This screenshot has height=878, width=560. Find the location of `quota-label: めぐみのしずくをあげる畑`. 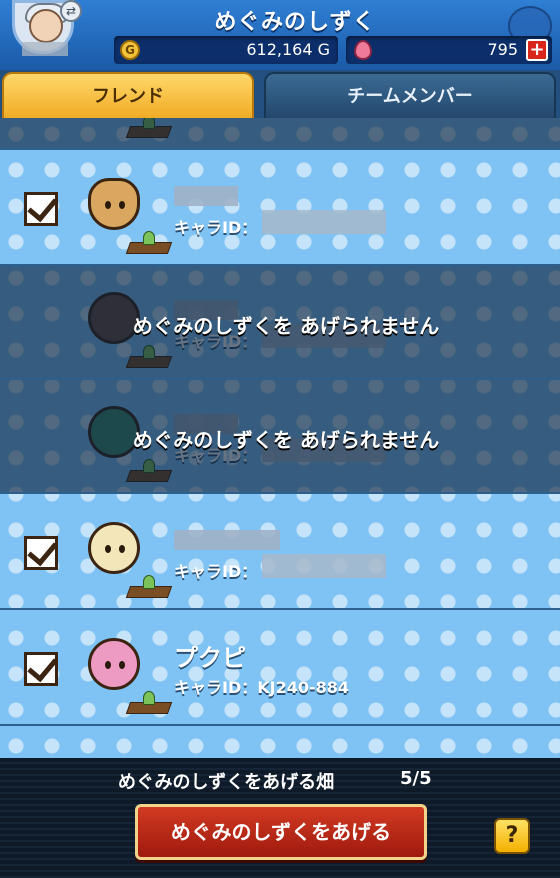

quota-label: めぐみのしずくをあげる畑 is located at coordinates (226, 782).